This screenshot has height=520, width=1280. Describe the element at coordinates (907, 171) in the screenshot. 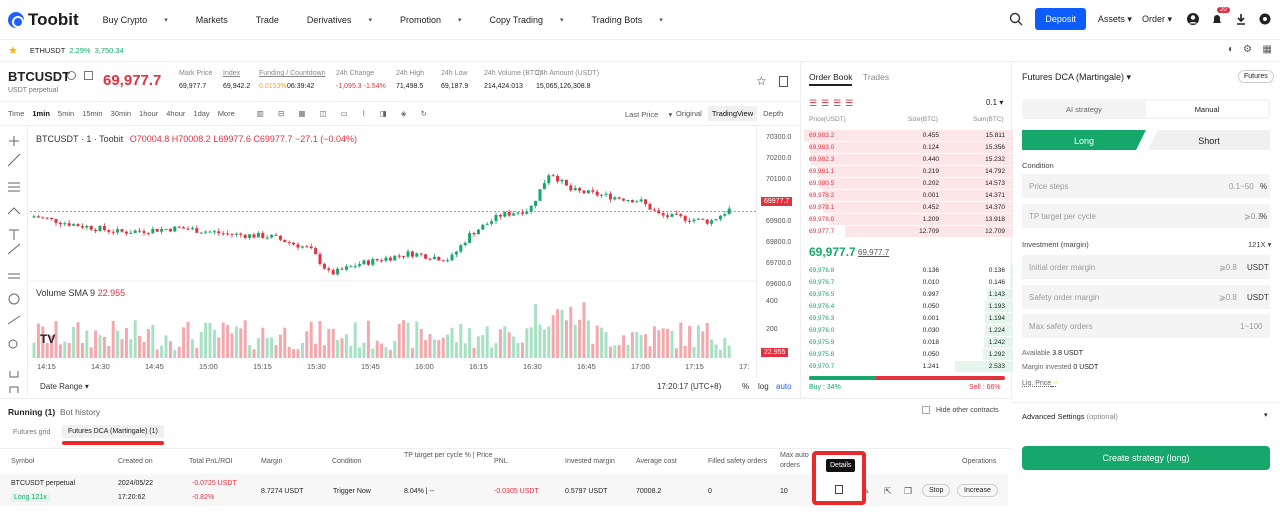

I see `ask-row: 69,981.1 0.219 14.792` at that location.